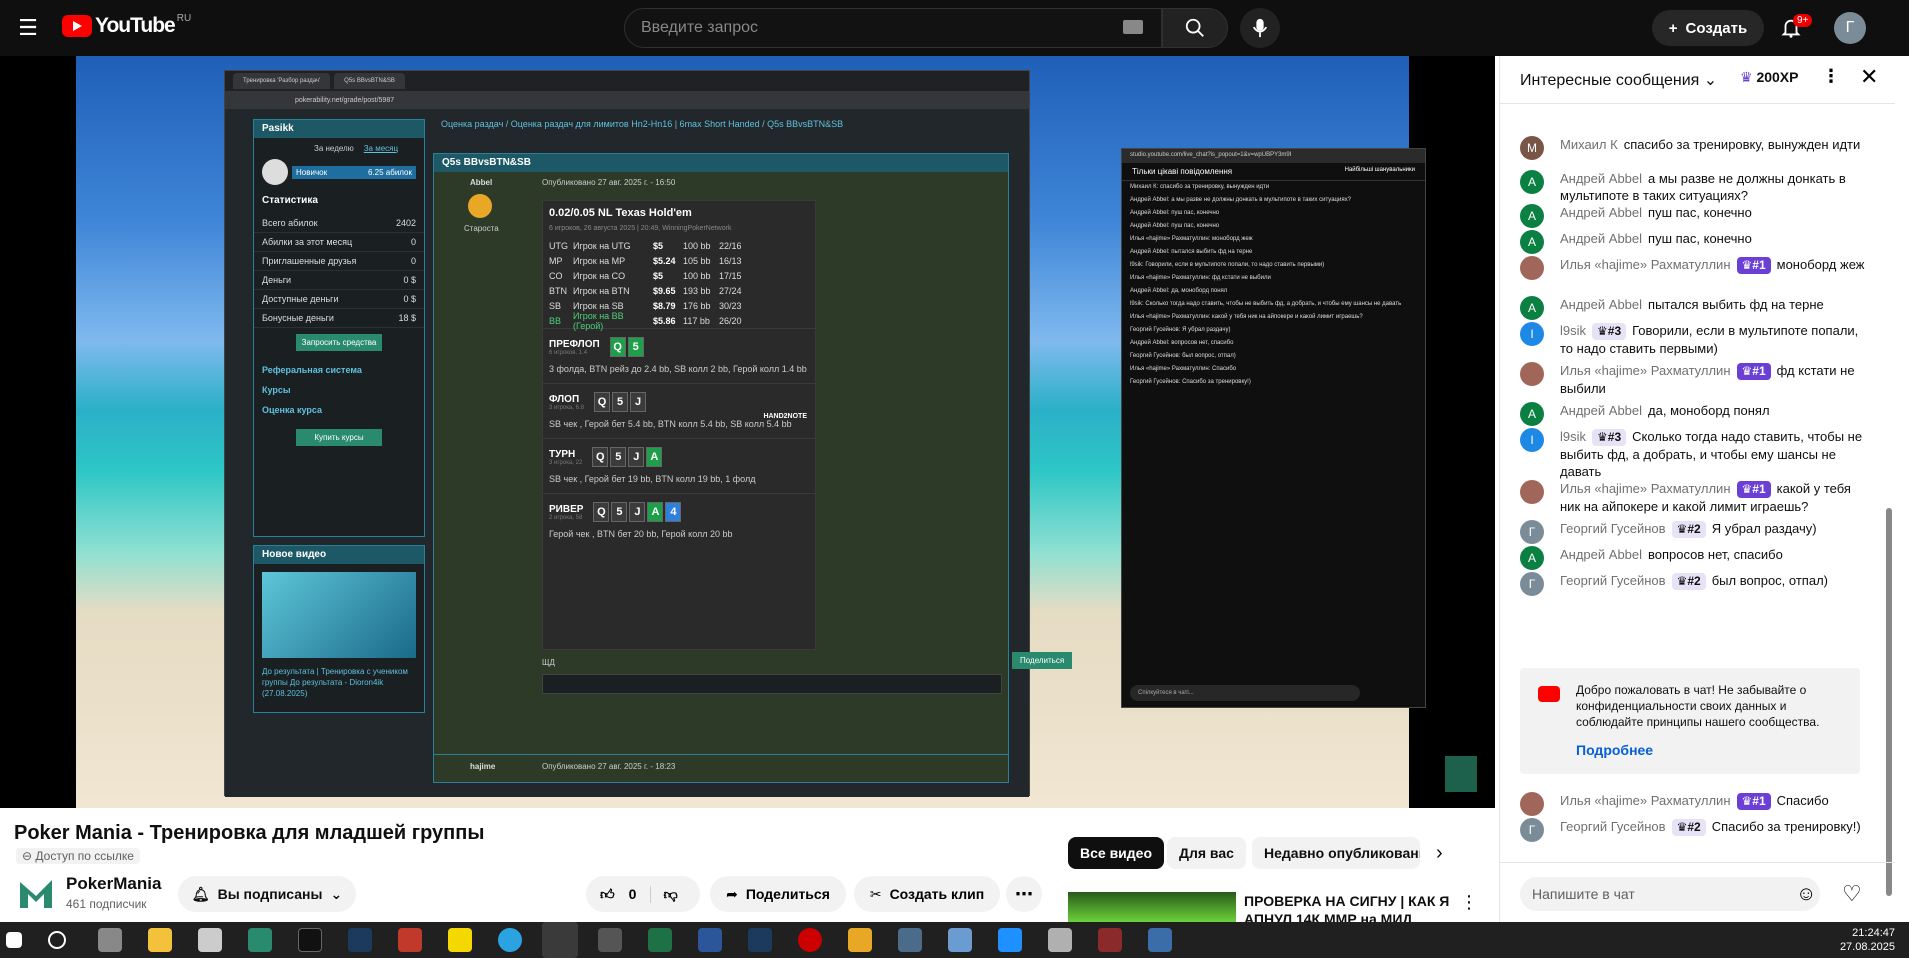  Describe the element at coordinates (1769, 77) in the screenshot. I see `xp-badge: ♛ 200XP` at that location.